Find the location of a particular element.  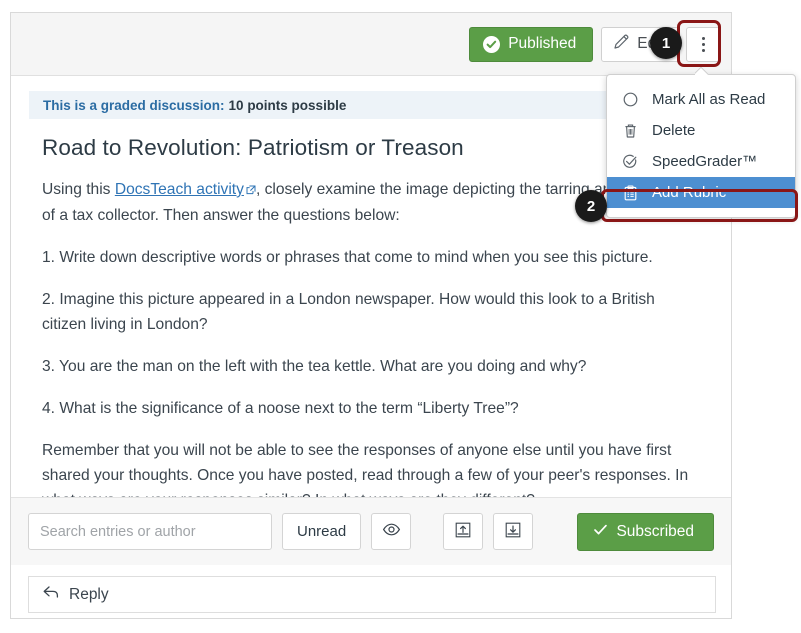

menu-item-add-rubric: Add Rubric is located at coordinates (701, 192).